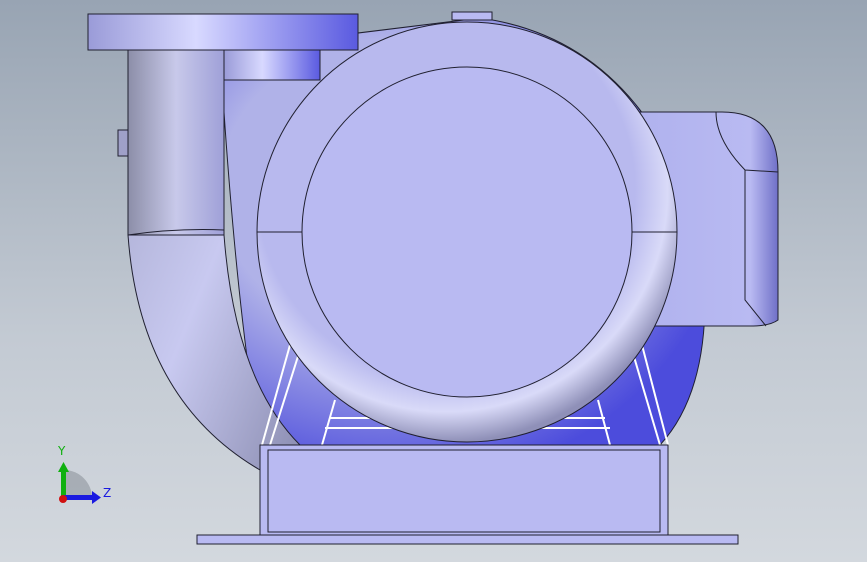 This screenshot has height=562, width=867. I want to click on discharge-neck, so click(272, 65).